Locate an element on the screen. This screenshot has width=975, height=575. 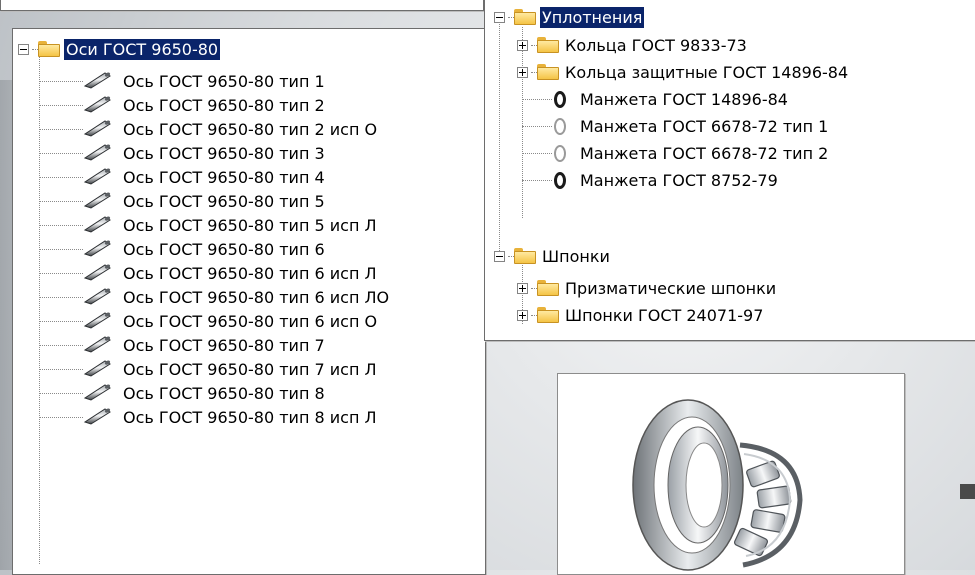
upper-tree-panel-edge is located at coordinates (242, 5).